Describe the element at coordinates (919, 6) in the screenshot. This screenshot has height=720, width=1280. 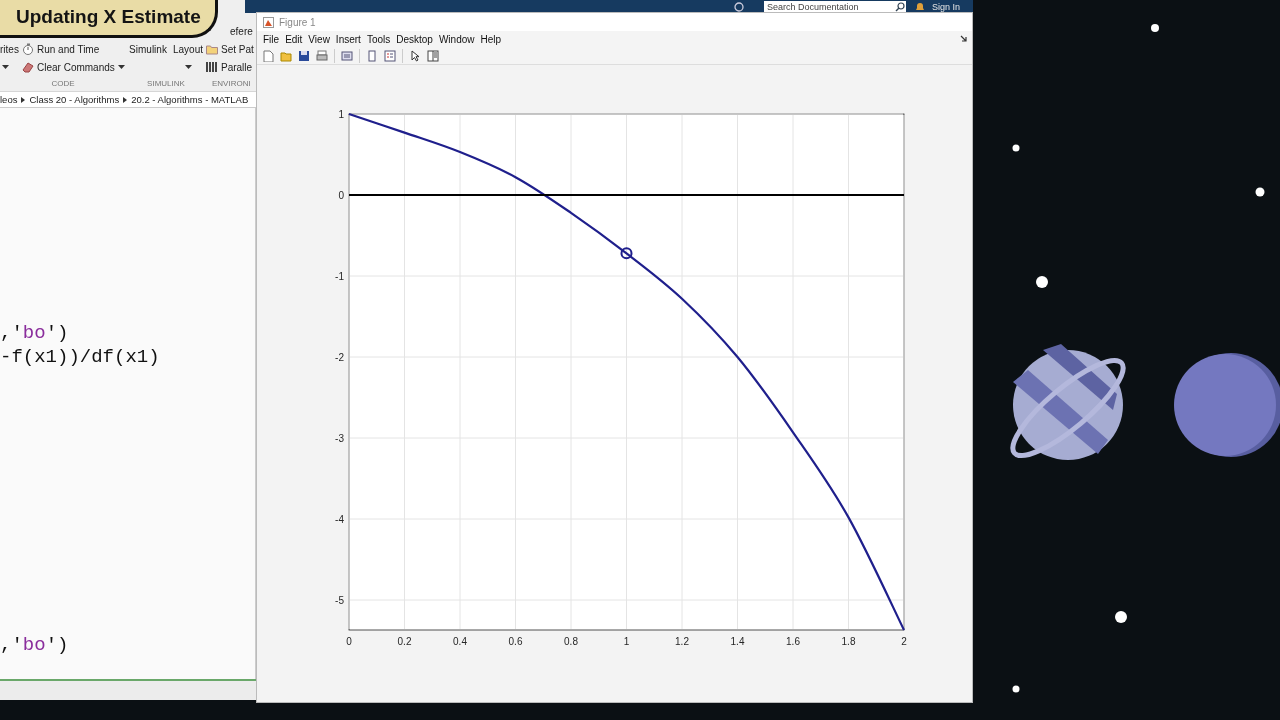
I see `bell-icon` at that location.